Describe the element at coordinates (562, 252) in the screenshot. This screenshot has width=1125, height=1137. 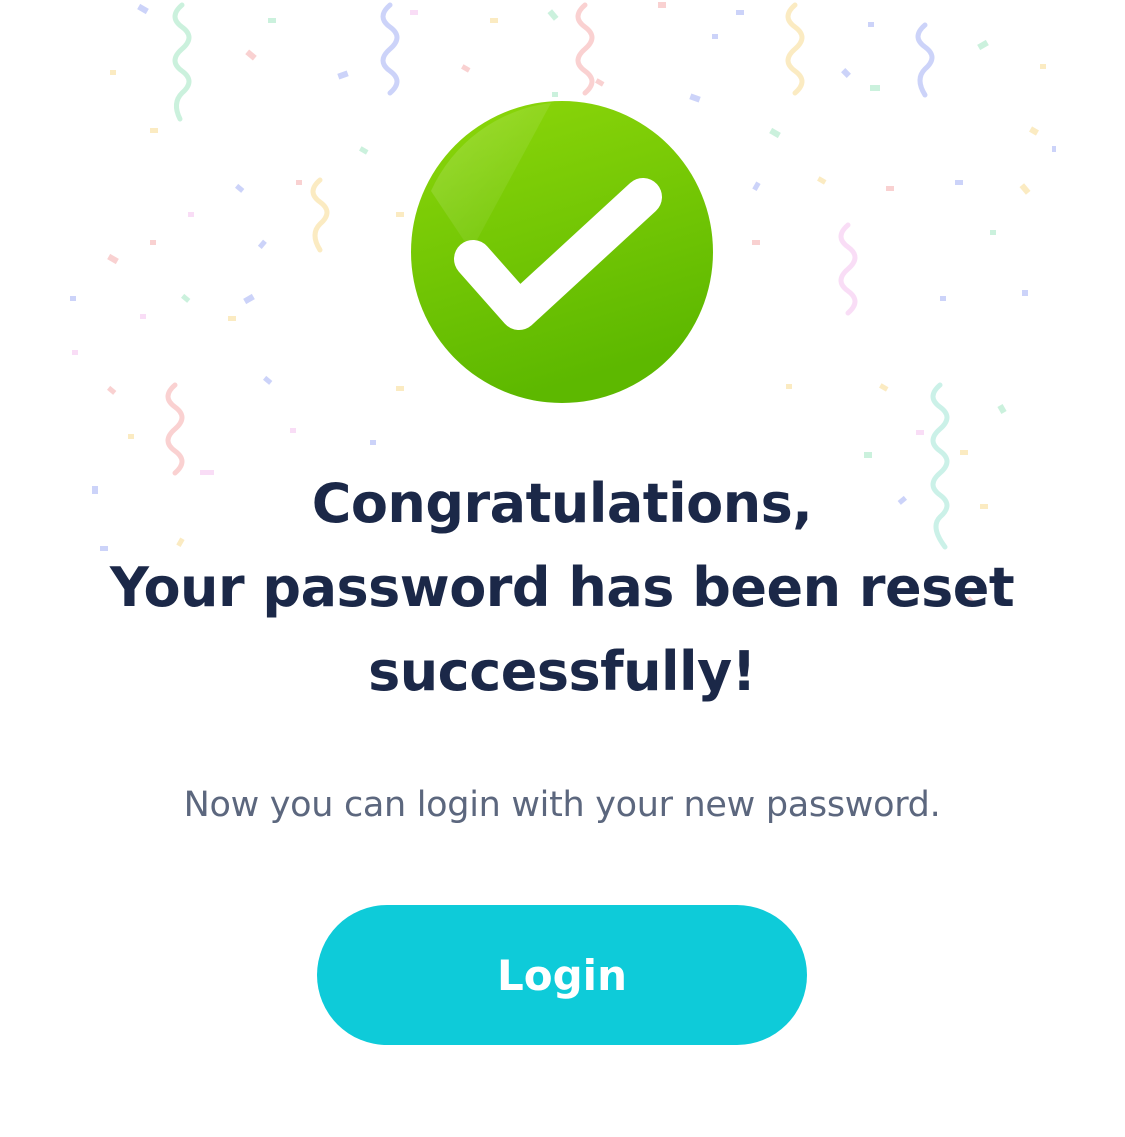
I see `check-circle-icon` at that location.